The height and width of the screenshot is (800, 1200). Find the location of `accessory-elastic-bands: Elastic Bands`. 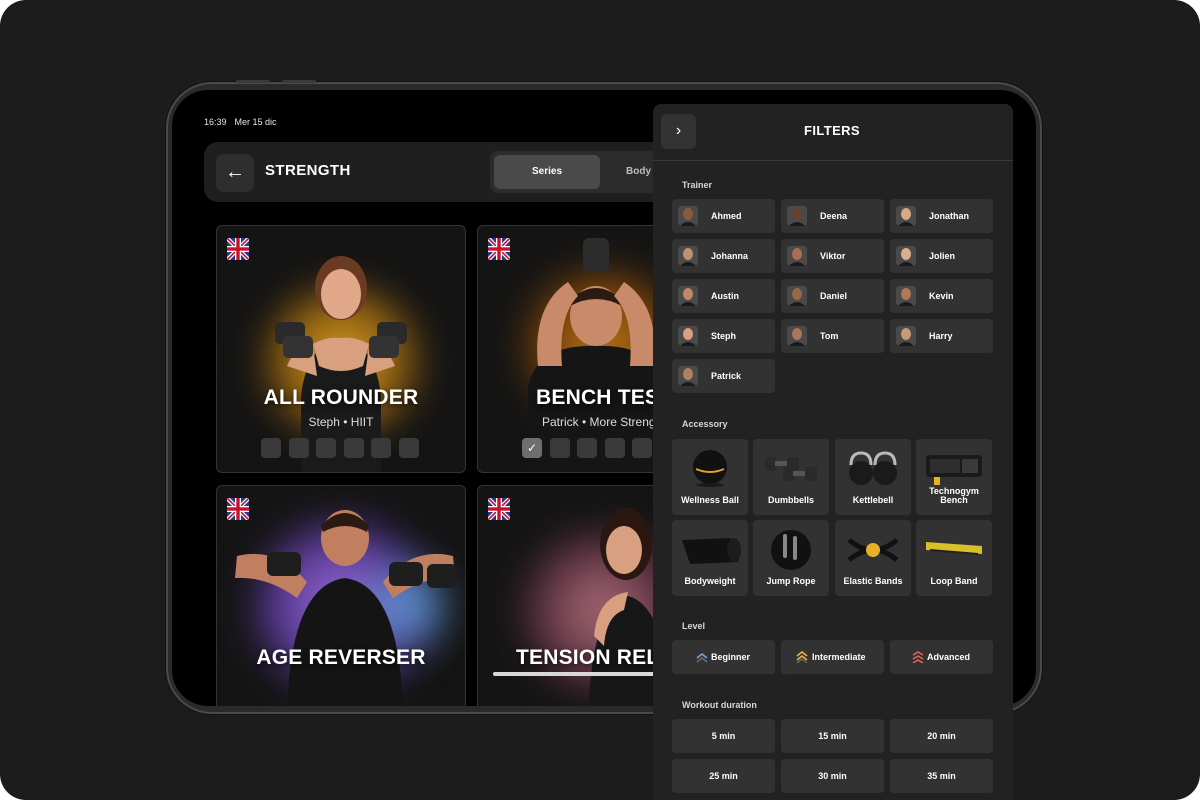

accessory-elastic-bands: Elastic Bands is located at coordinates (873, 558).